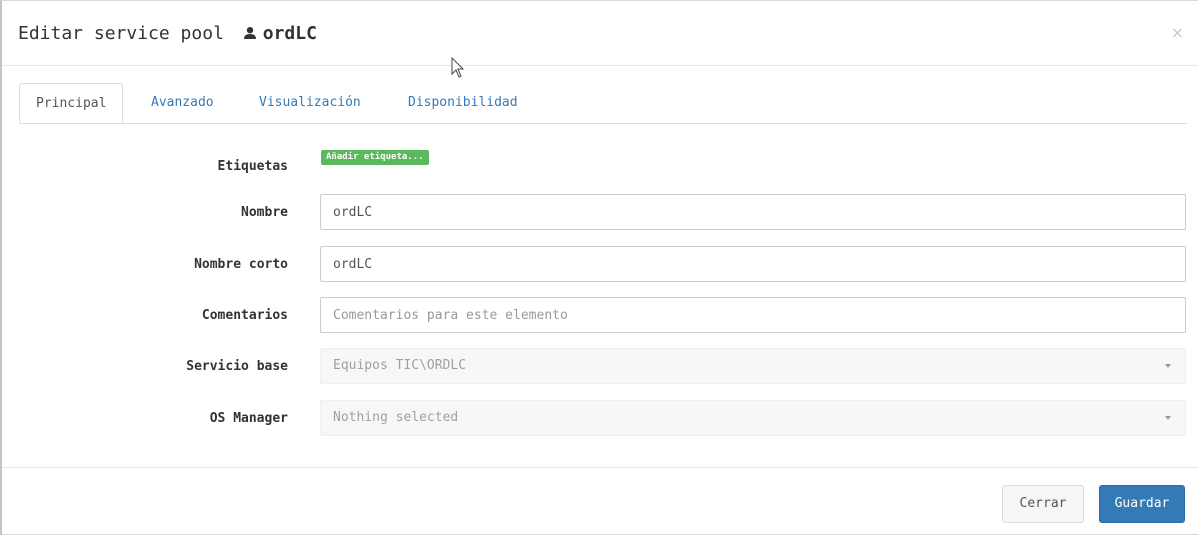 The width and height of the screenshot is (1198, 535). What do you see at coordinates (264, 212) in the screenshot?
I see `name-label: Nombre` at bounding box center [264, 212].